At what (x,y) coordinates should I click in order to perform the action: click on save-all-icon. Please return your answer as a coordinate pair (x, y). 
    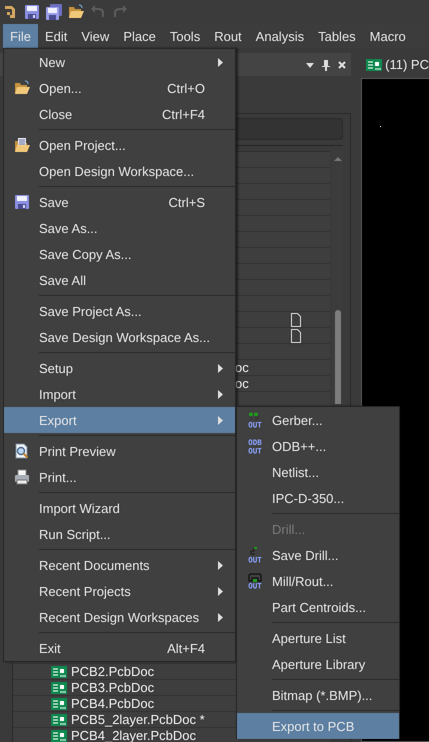
    Looking at the image, I should click on (54, 12).